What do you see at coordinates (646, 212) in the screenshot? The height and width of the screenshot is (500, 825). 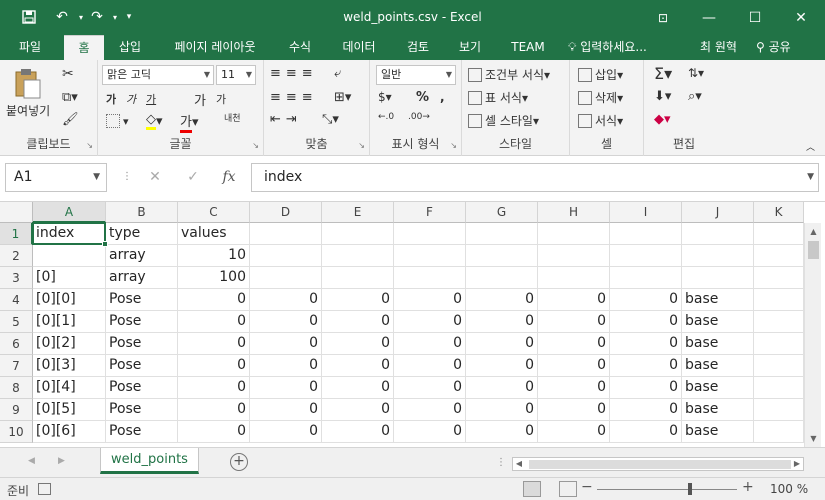 I see `column-header-i: I` at bounding box center [646, 212].